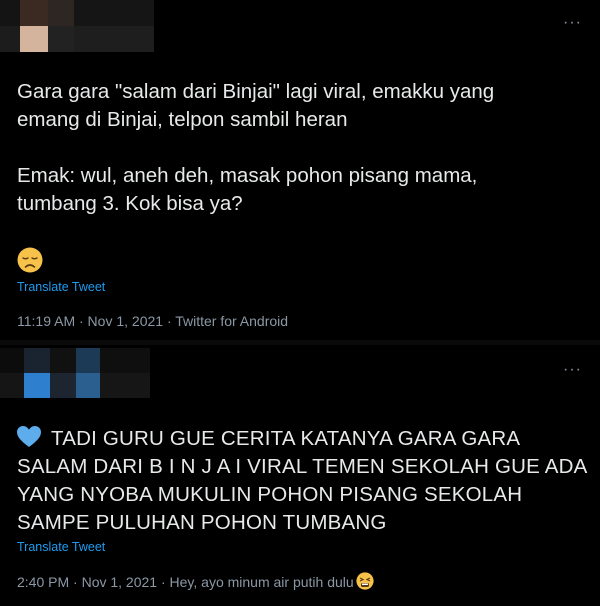 Image resolution: width=600 pixels, height=606 pixels. I want to click on tired-face-emoji, so click(365, 581).